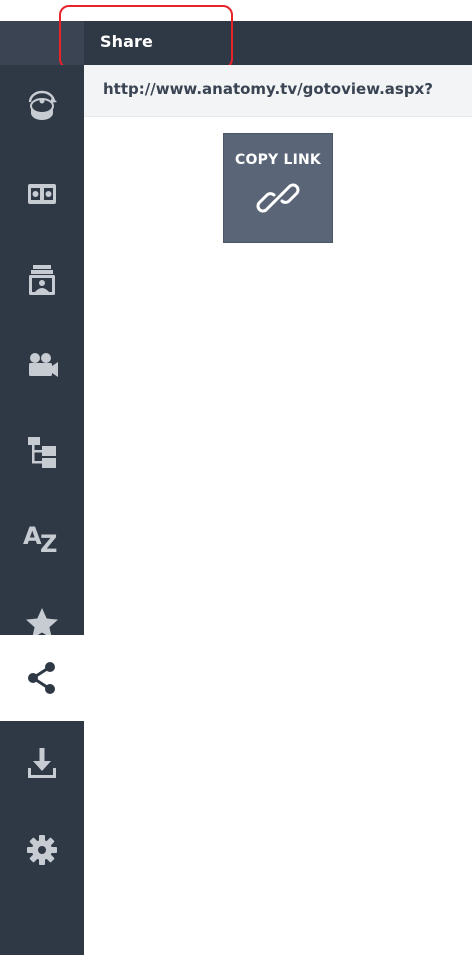 The width and height of the screenshot is (472, 955). I want to click on slides-icon, so click(42, 280).